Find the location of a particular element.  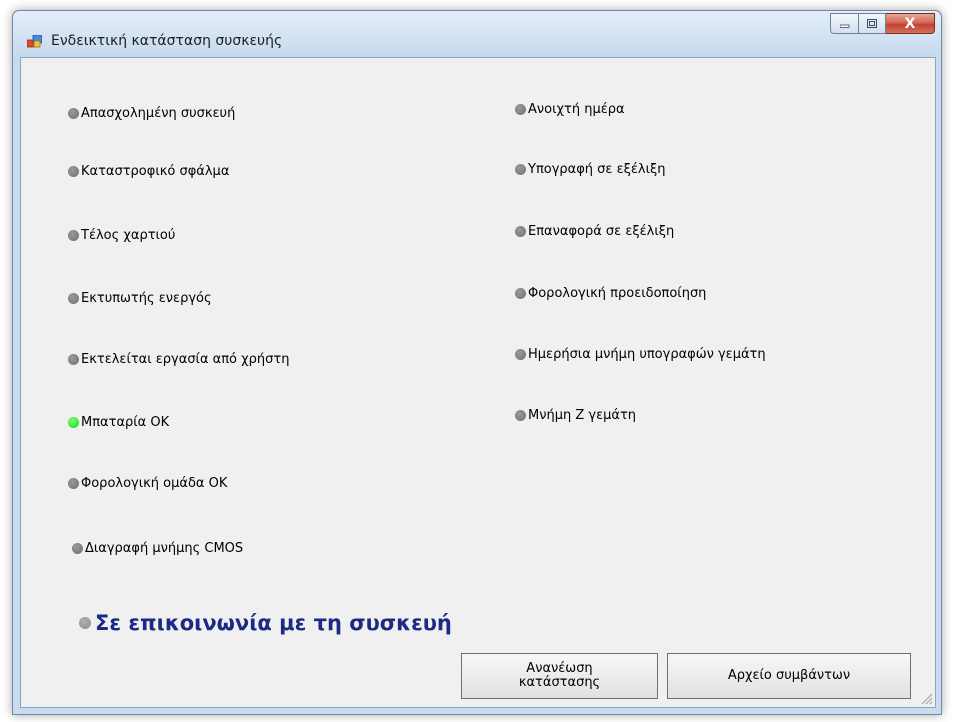

indicator-z-memory-full: Μνήμη Ζ γεμάτη is located at coordinates (575, 415).